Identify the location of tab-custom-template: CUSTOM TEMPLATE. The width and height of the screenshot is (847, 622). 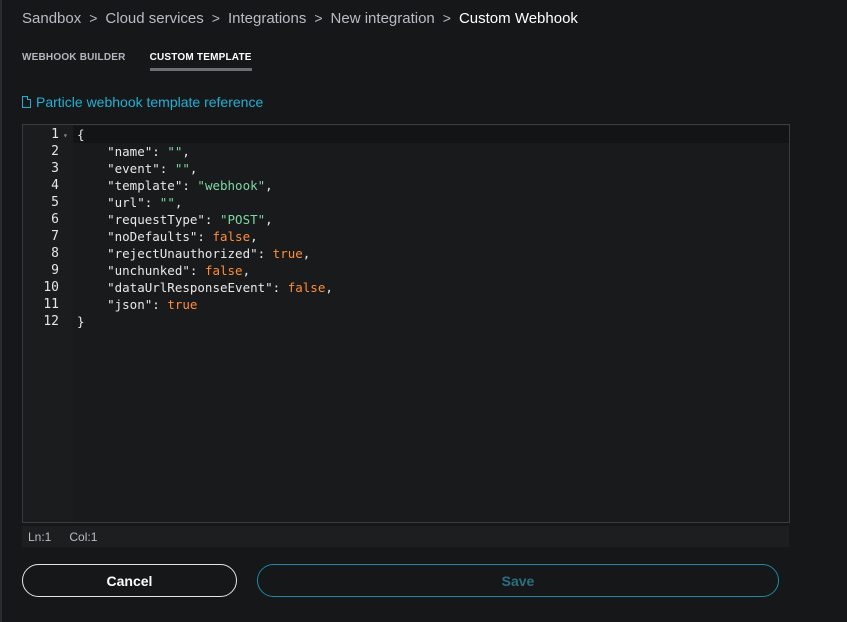
(200, 61).